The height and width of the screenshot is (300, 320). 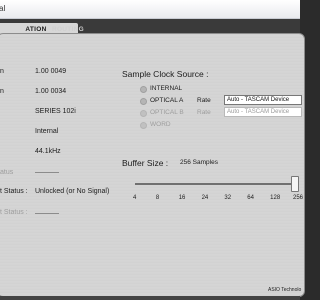 I want to click on status-bar, so click(x=150, y=298).